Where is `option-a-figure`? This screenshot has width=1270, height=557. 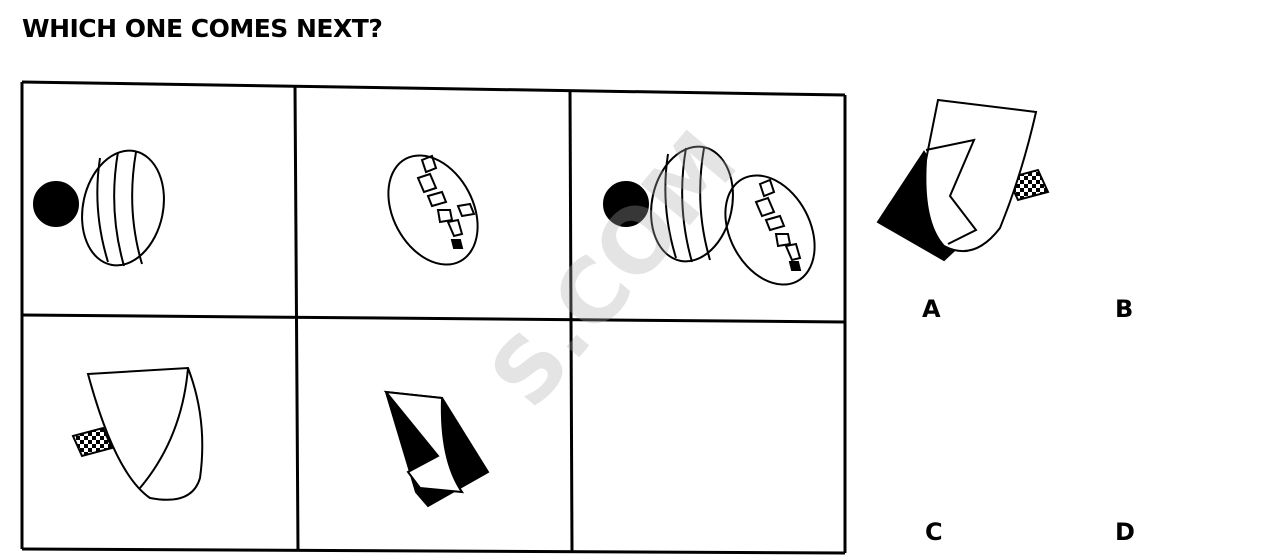
option-a-figure is located at coordinates (963, 180).